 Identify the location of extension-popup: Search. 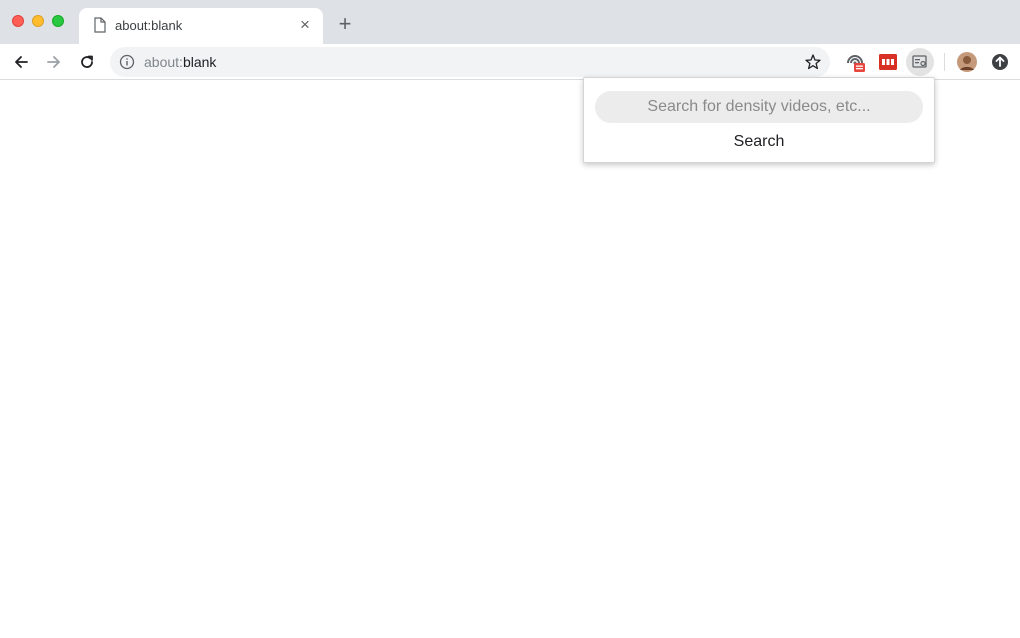
(759, 120).